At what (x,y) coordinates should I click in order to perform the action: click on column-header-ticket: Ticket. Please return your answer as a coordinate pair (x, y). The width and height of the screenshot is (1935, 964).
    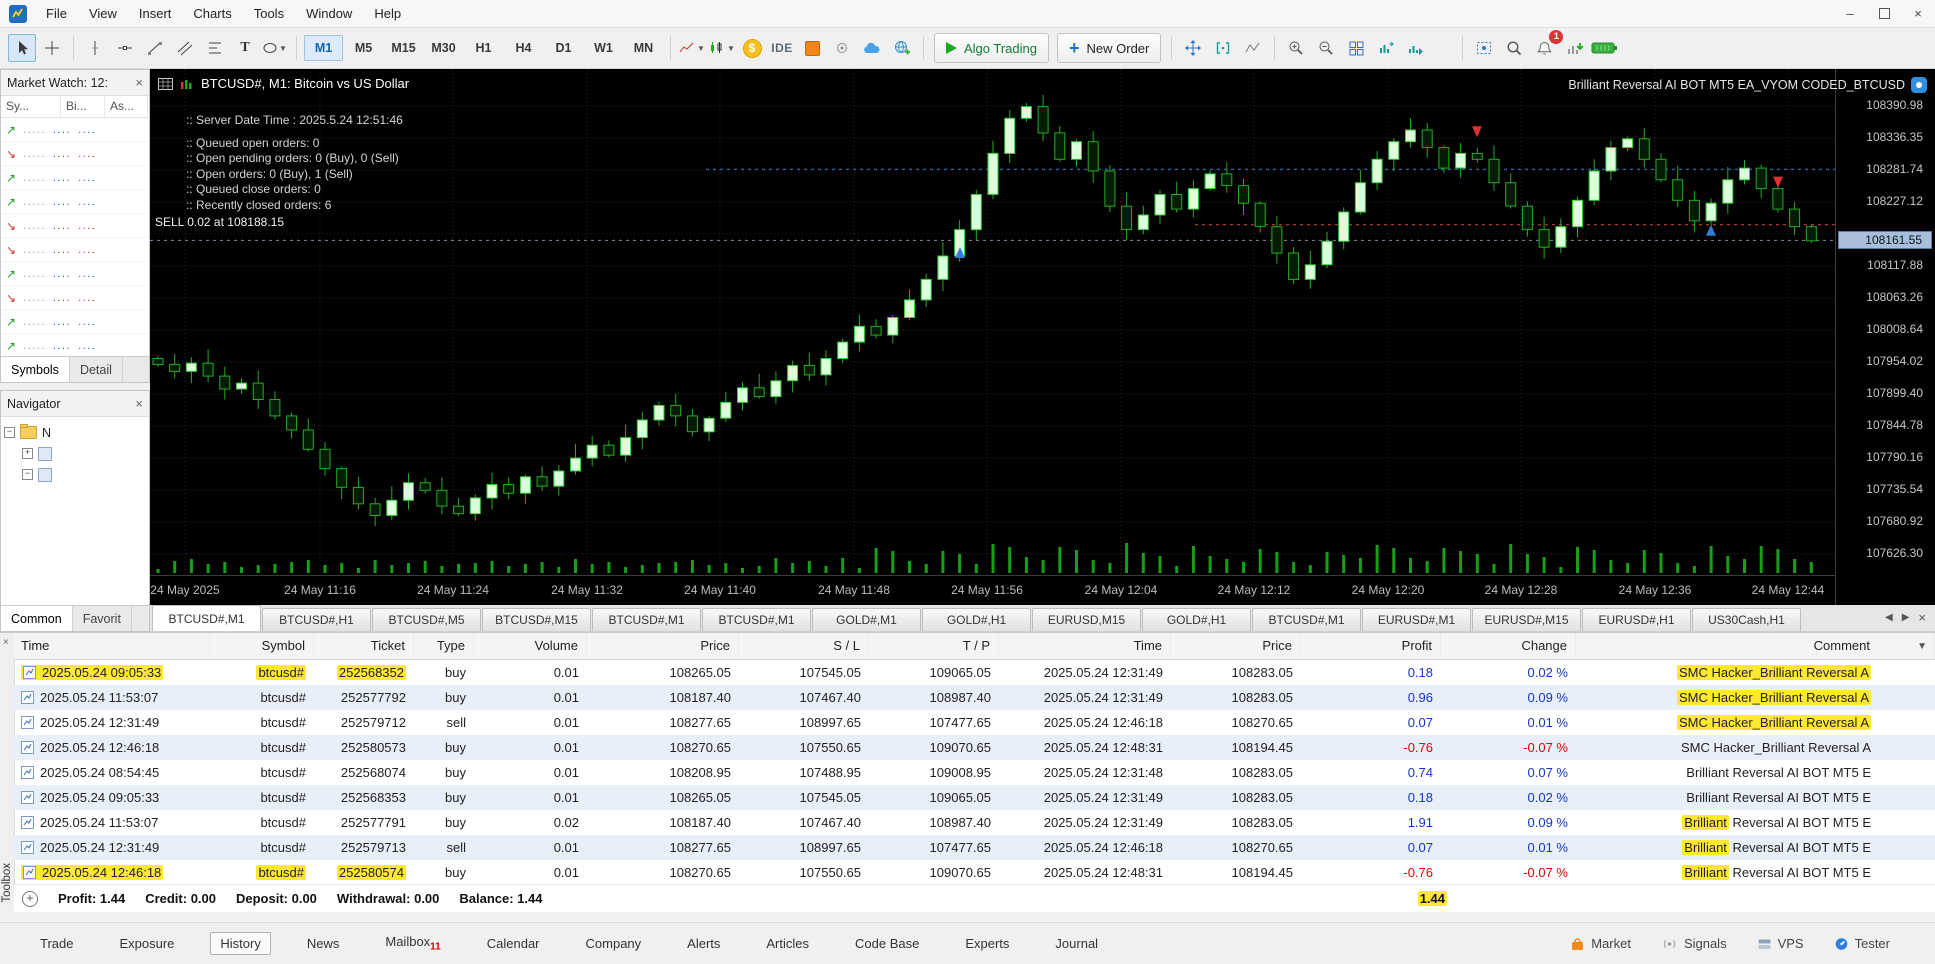
    Looking at the image, I should click on (364, 646).